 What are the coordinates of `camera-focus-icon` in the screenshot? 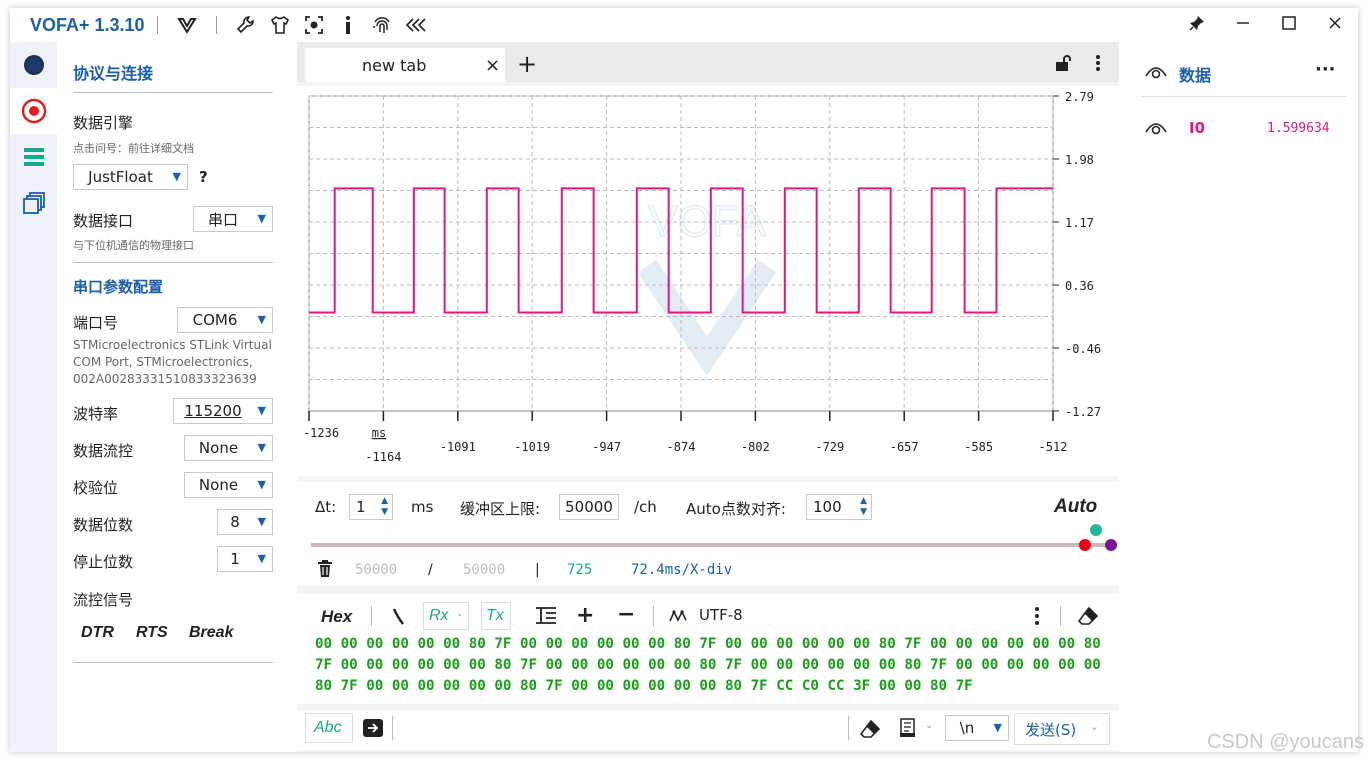 It's located at (314, 25).